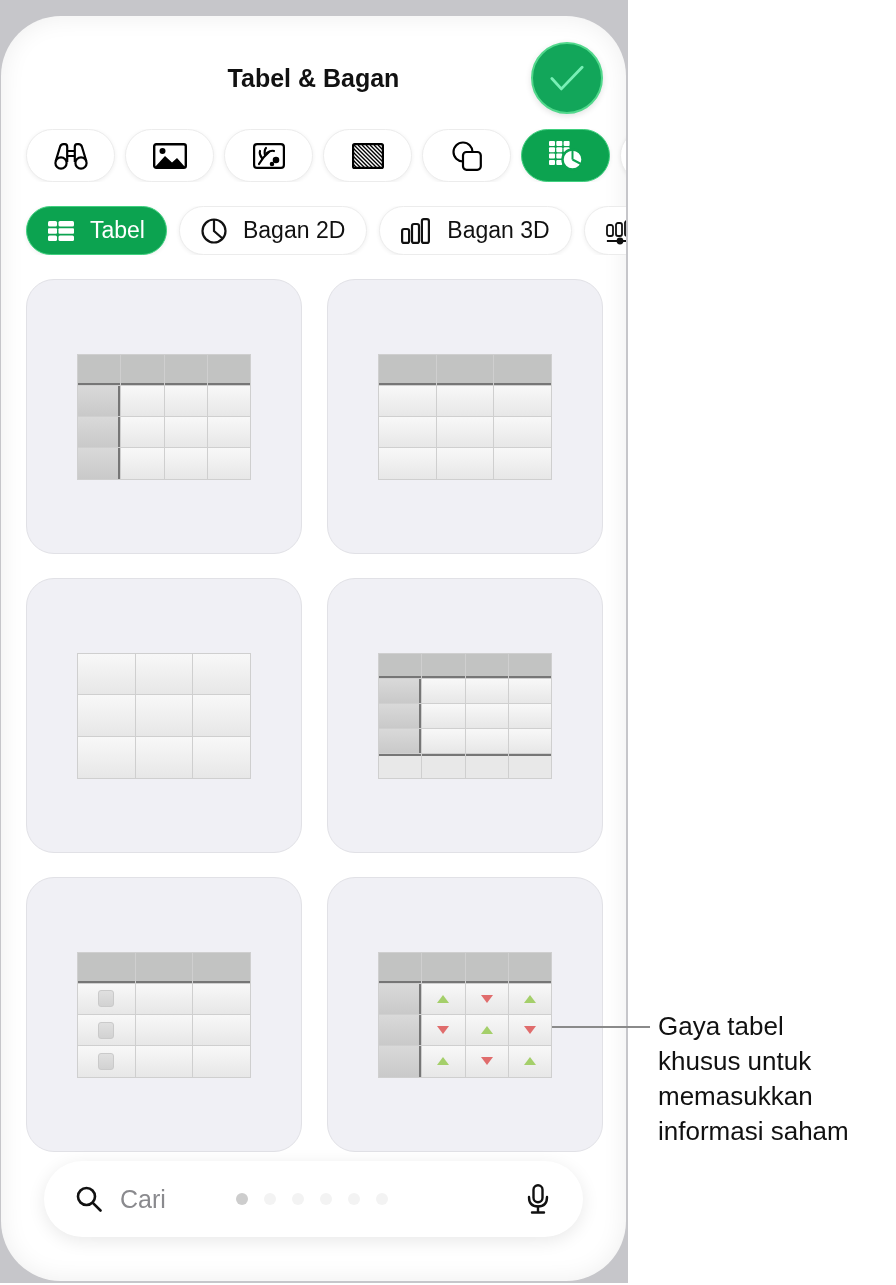  I want to click on pie-chart-icon, so click(214, 230).